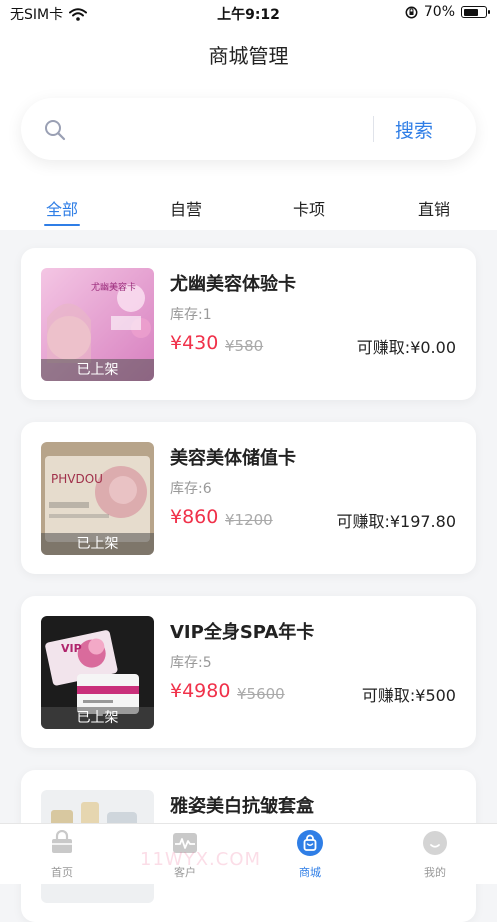 Image resolution: width=497 pixels, height=922 pixels. Describe the element at coordinates (71, 648) in the screenshot. I see `thumbnail-text: VIP` at that location.